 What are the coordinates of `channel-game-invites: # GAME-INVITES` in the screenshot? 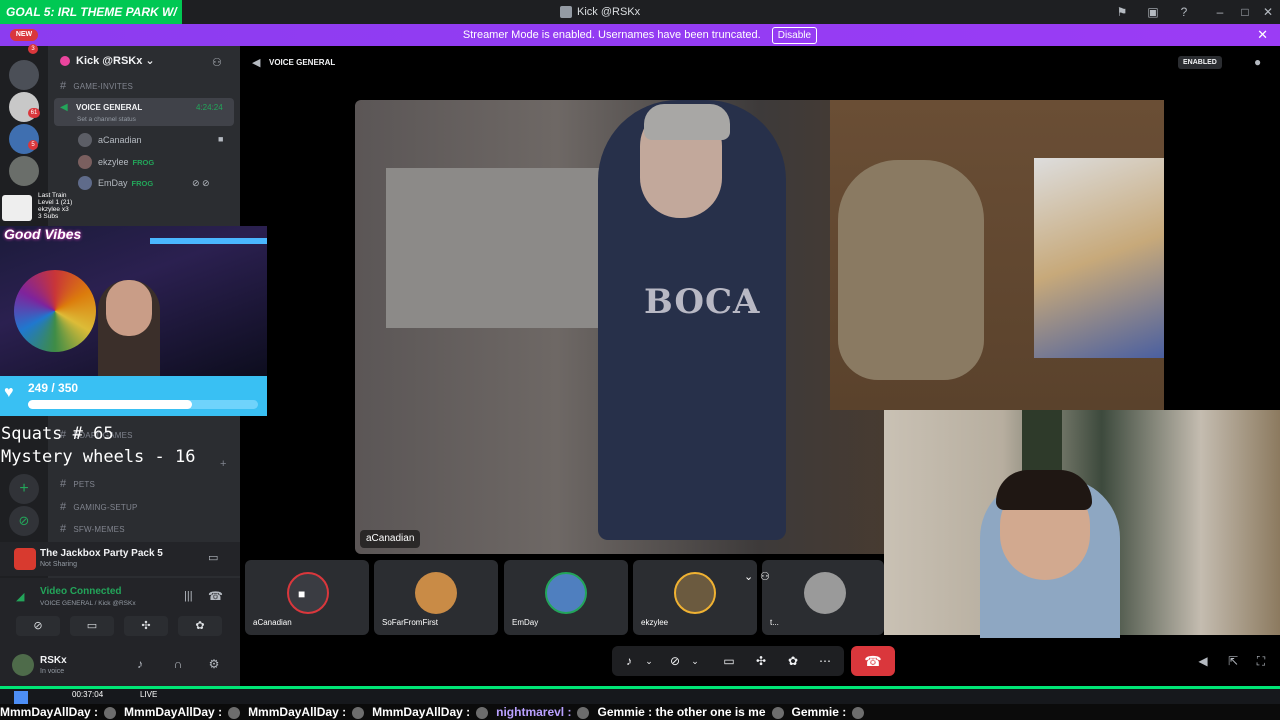 It's located at (96, 86).